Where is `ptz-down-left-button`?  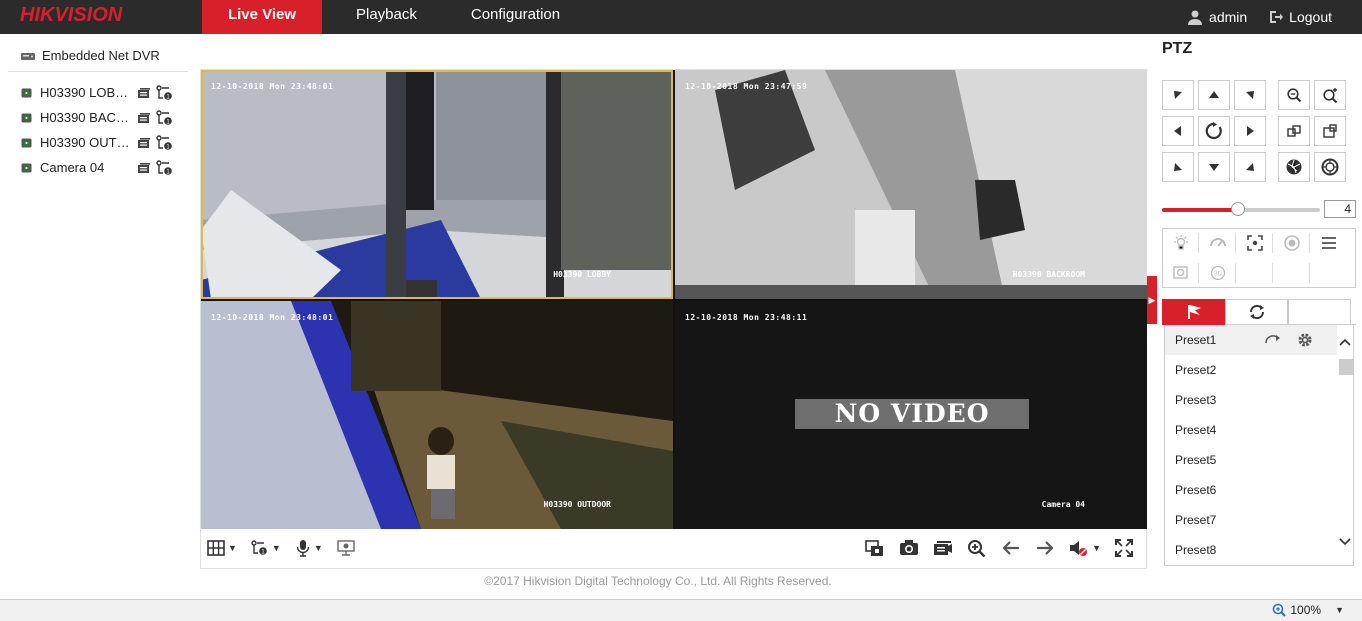 ptz-down-left-button is located at coordinates (1178, 167).